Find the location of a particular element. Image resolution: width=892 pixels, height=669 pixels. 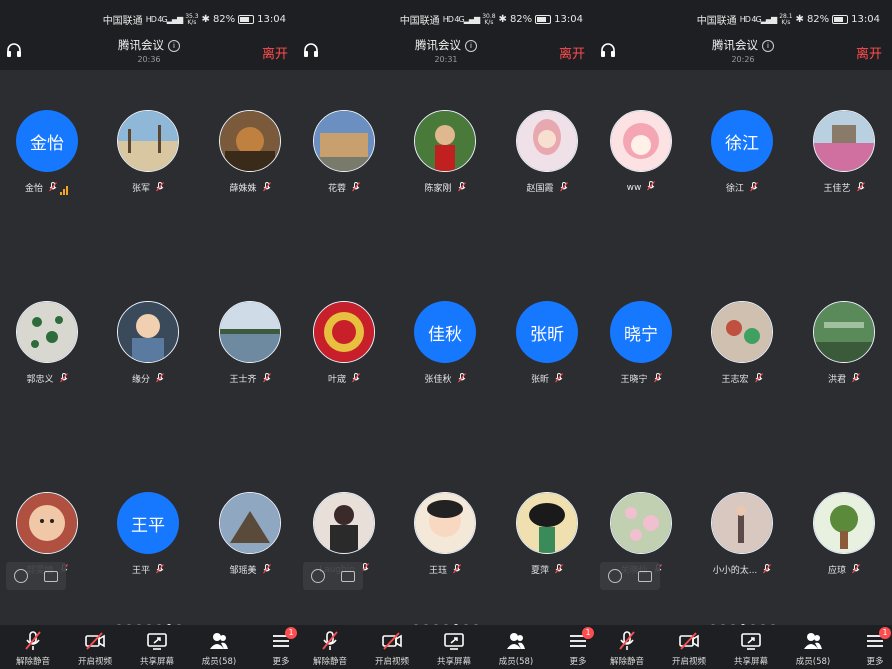

participant-tile: 张军 is located at coordinates (148, 156).